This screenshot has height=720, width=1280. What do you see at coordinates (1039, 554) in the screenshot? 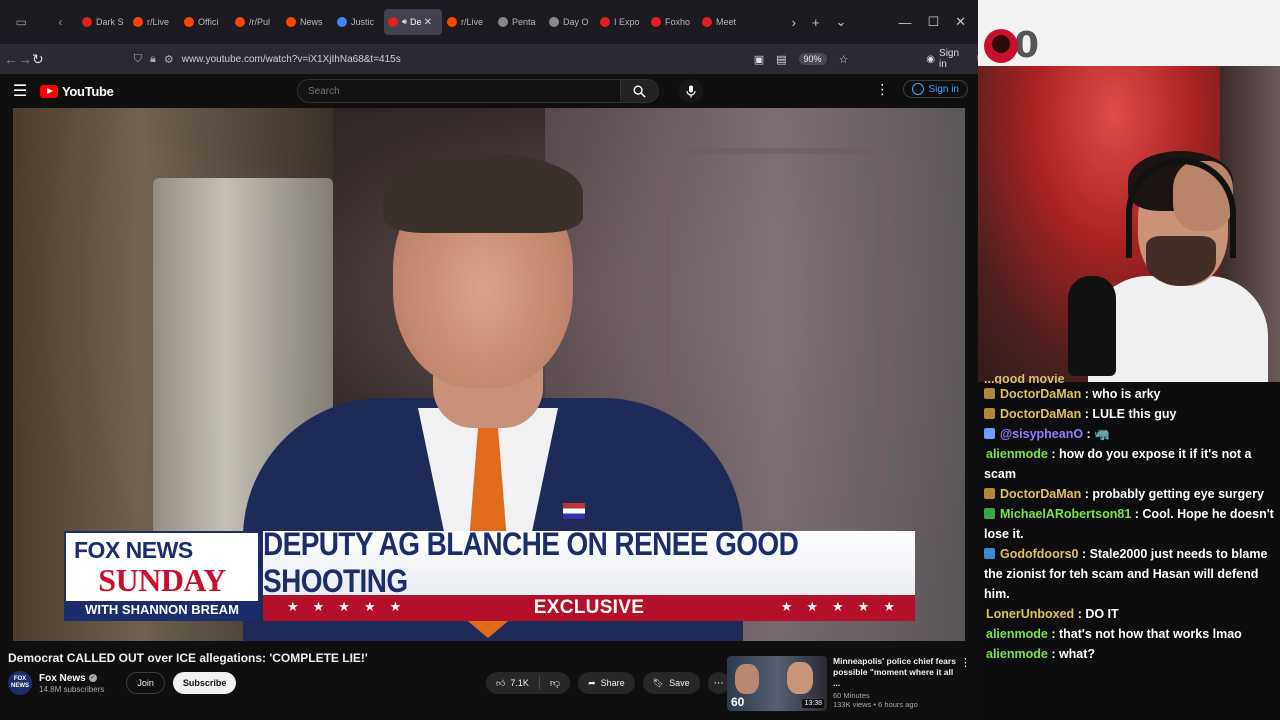
I see `chat-username: Godofdoors0` at bounding box center [1039, 554].